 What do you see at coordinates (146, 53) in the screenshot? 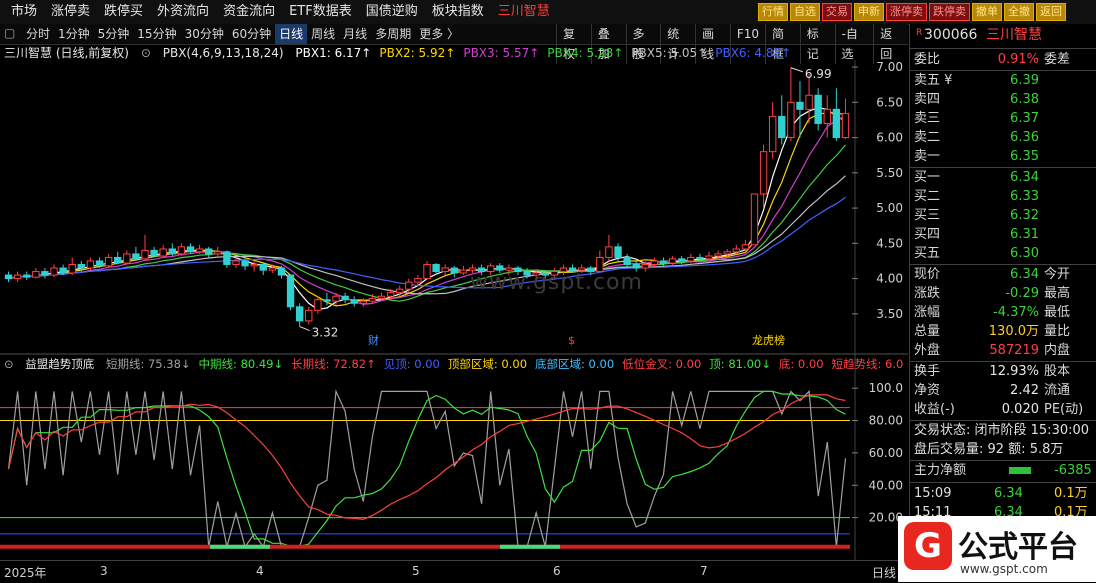
I see `indicator-settings-icon: ⊙` at bounding box center [146, 53].